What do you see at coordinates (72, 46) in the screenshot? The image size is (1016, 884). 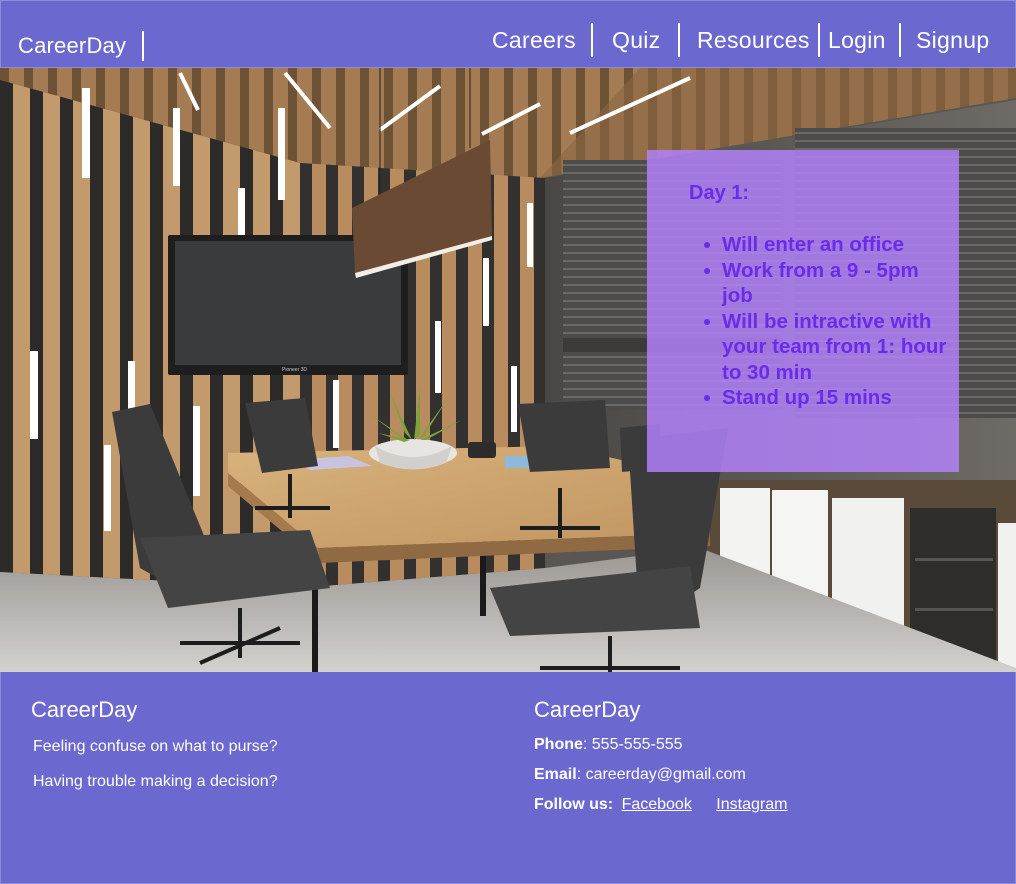 I see `brand-logo: CareerDay` at bounding box center [72, 46].